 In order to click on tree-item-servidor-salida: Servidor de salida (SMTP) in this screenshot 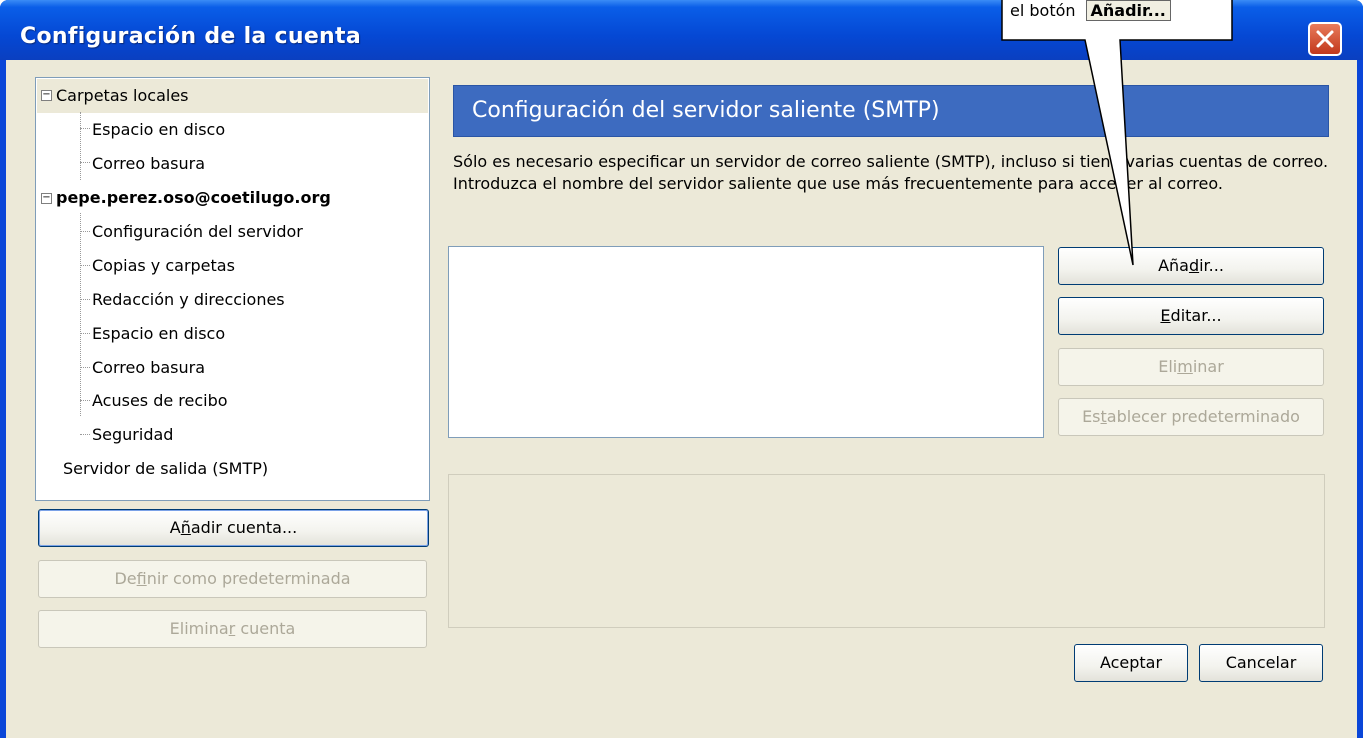, I will do `click(165, 468)`.